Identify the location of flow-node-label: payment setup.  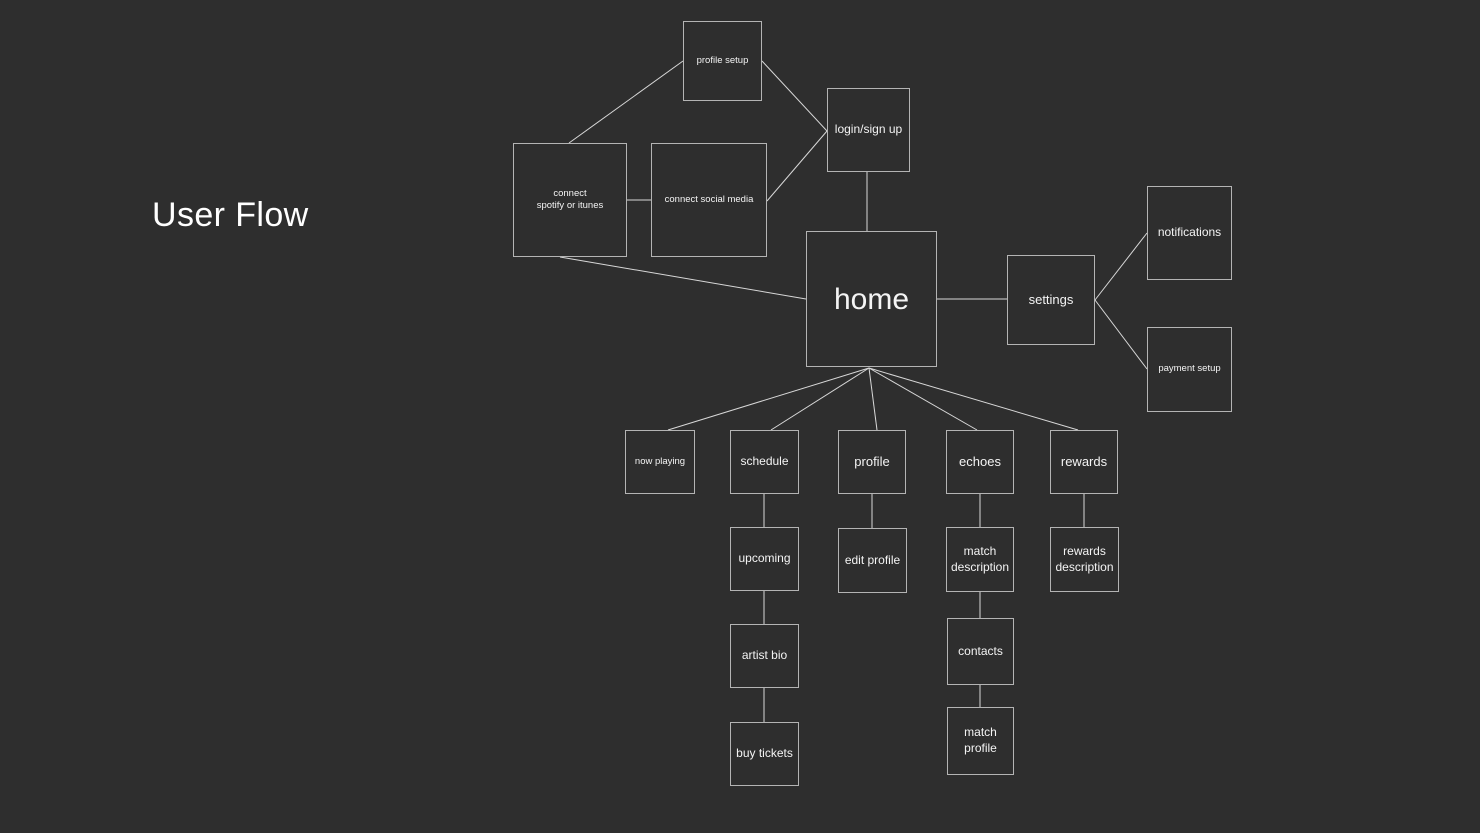
(1189, 369).